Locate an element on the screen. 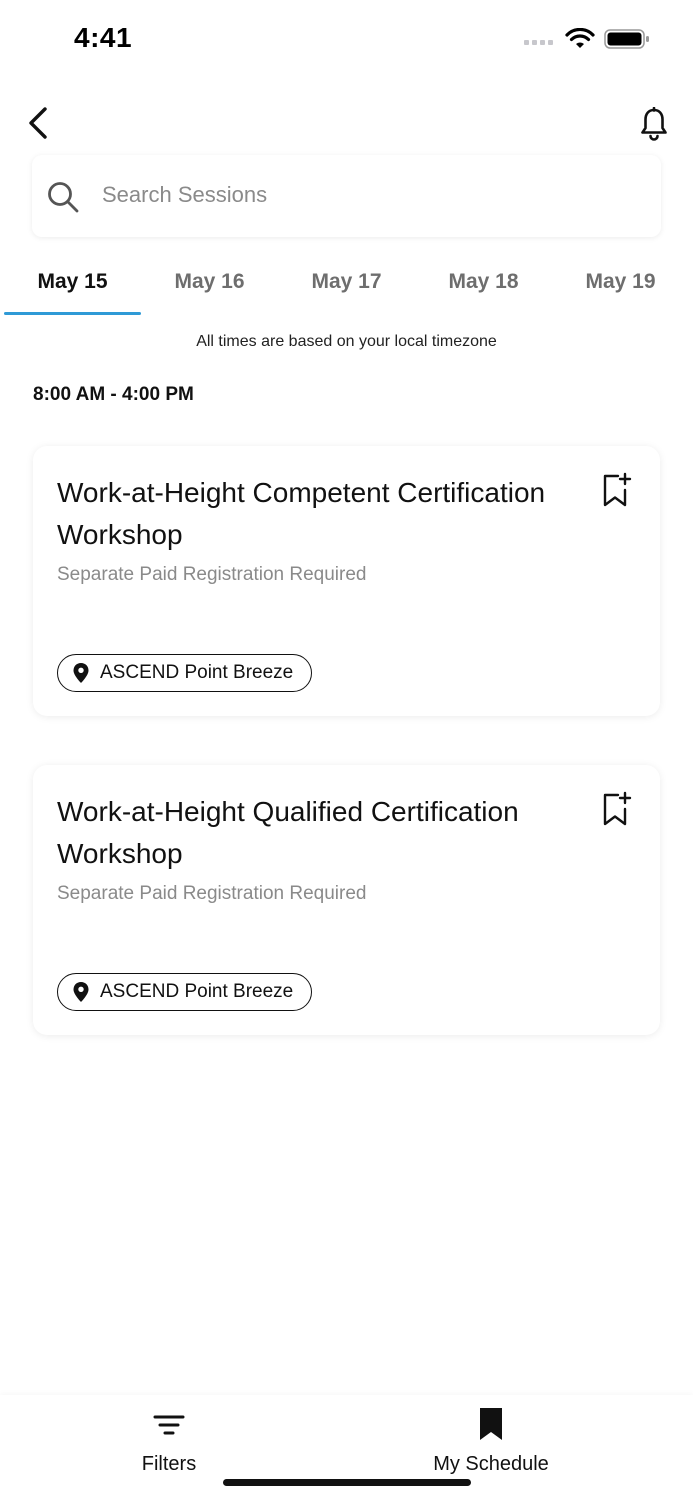 The height and width of the screenshot is (1500, 693). status-bar: 4:41 is located at coordinates (346, 40).